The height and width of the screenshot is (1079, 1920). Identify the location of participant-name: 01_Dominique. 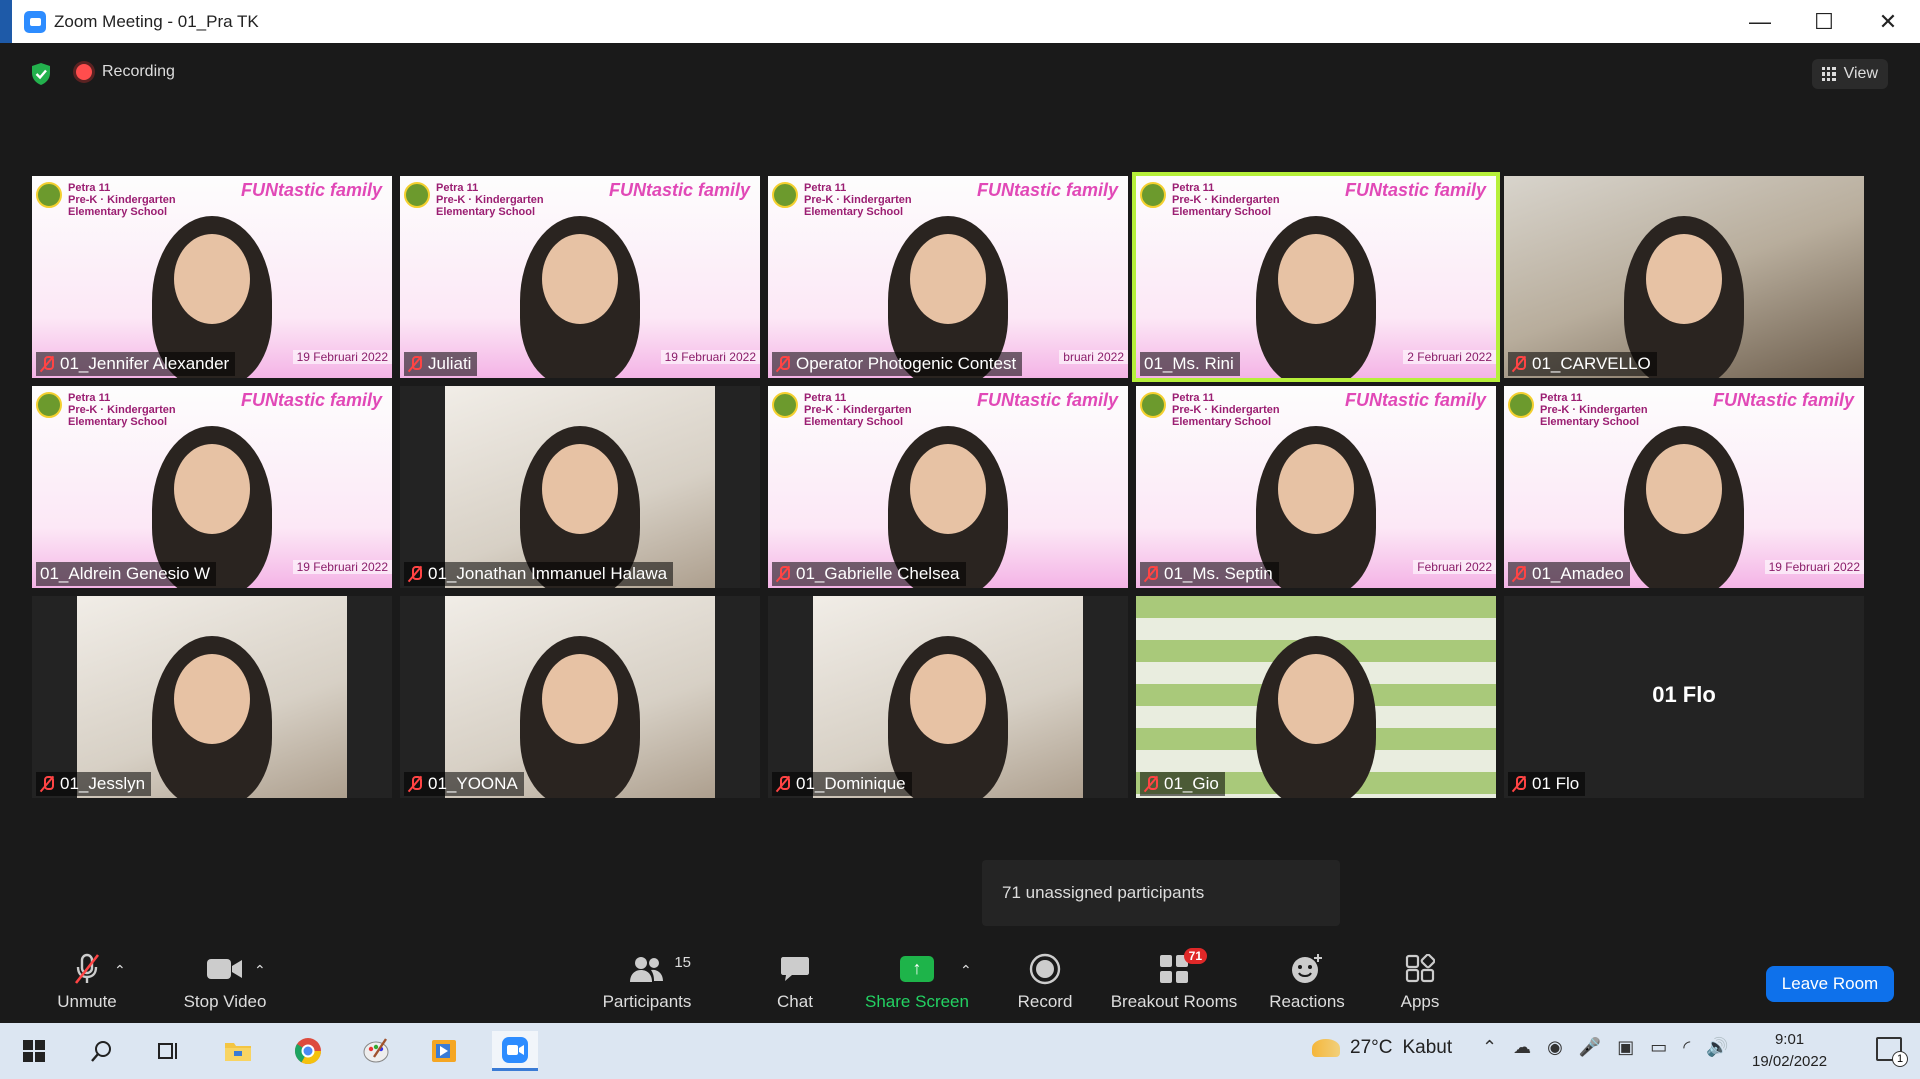
(851, 783).